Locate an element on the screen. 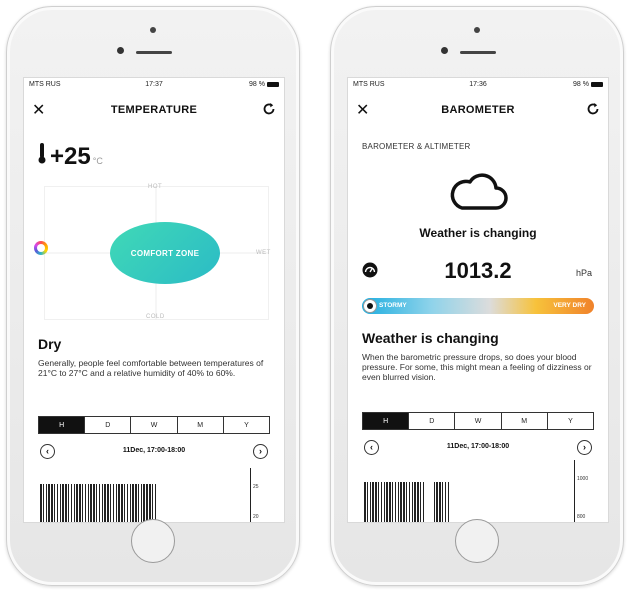 The image size is (628, 590). graph-tick-bottom: 20 is located at coordinates (256, 517).